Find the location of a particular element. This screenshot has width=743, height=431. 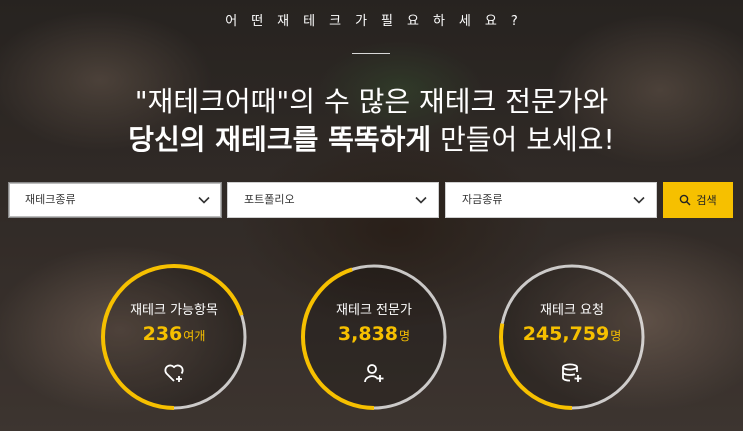

stat-number: 236 is located at coordinates (162, 334).